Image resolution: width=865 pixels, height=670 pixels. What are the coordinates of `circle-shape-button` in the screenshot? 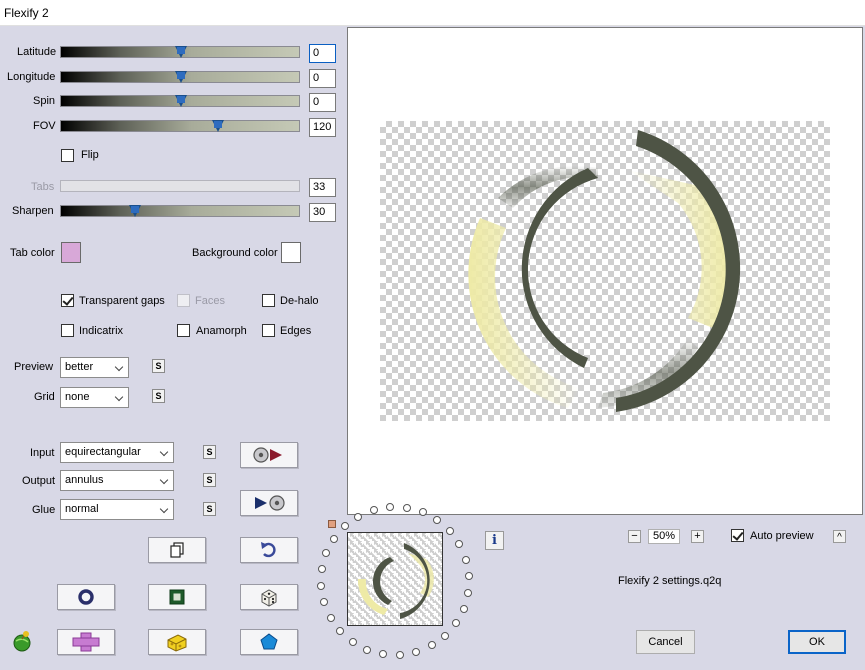 It's located at (86, 597).